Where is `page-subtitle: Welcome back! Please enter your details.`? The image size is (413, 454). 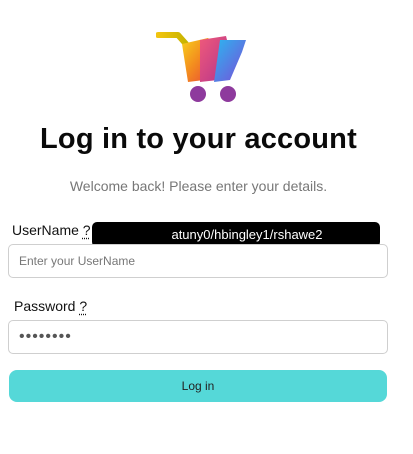
page-subtitle: Welcome back! Please enter your details. is located at coordinates (198, 186).